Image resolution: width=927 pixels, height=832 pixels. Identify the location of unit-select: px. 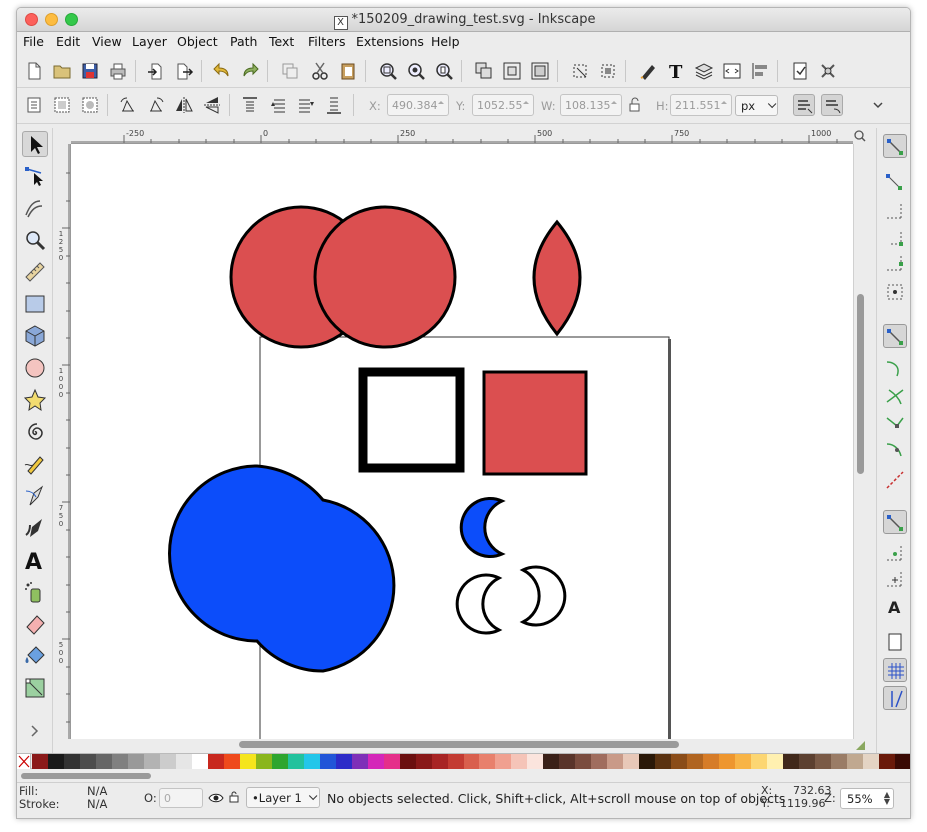
(756, 105).